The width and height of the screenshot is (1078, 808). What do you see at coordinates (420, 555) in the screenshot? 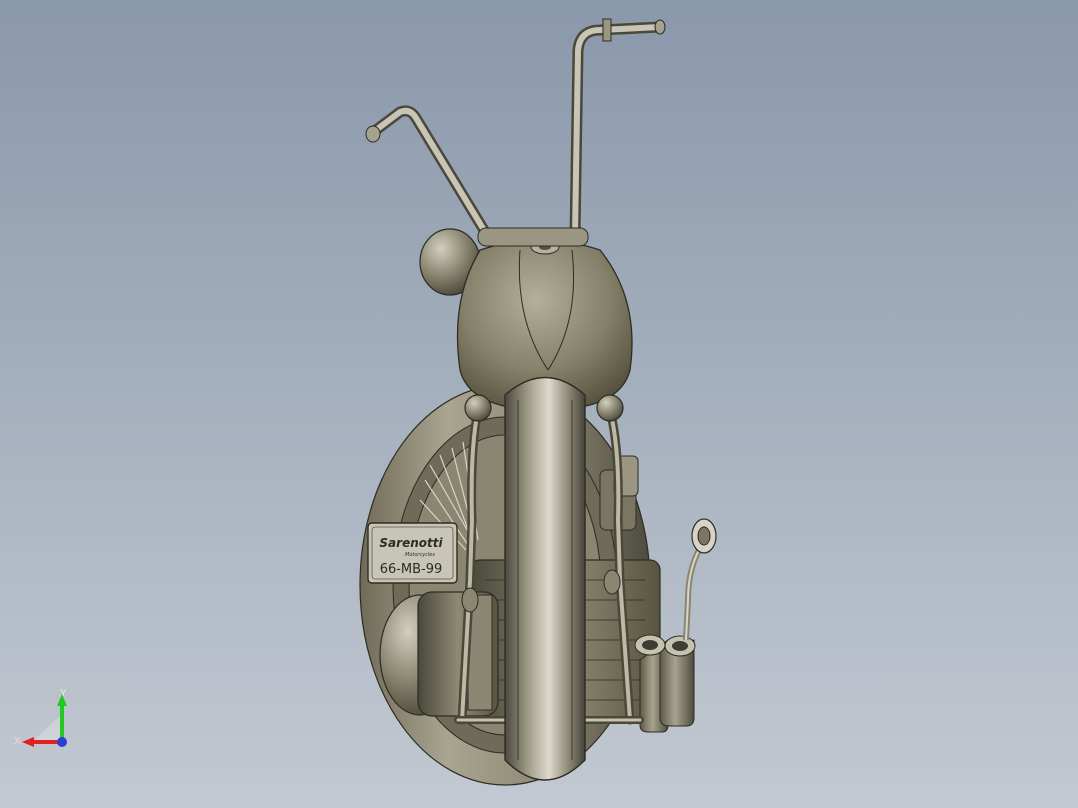
I see `plate-subtitle: Motorcycles` at bounding box center [420, 555].